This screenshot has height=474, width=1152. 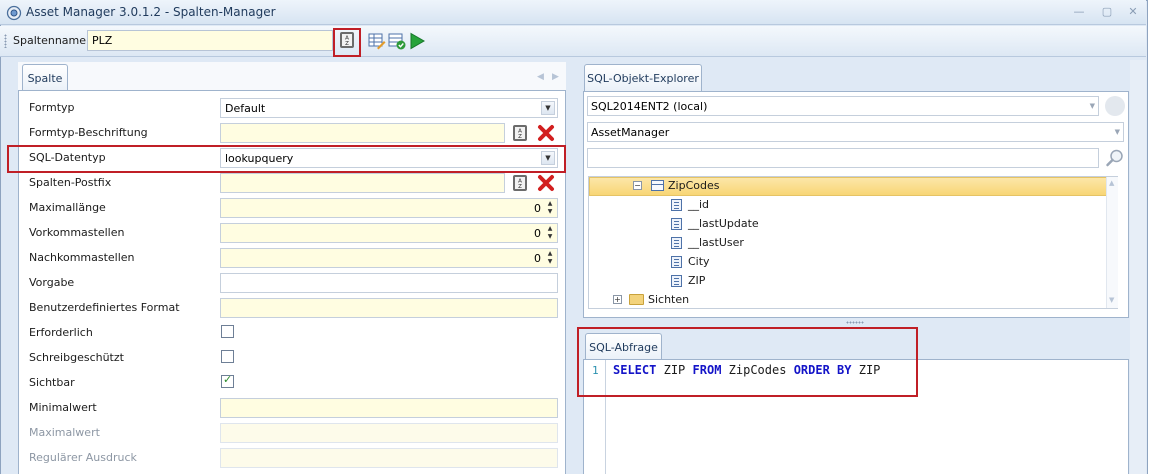 What do you see at coordinates (855, 322) in the screenshot?
I see `splitter-grip` at bounding box center [855, 322].